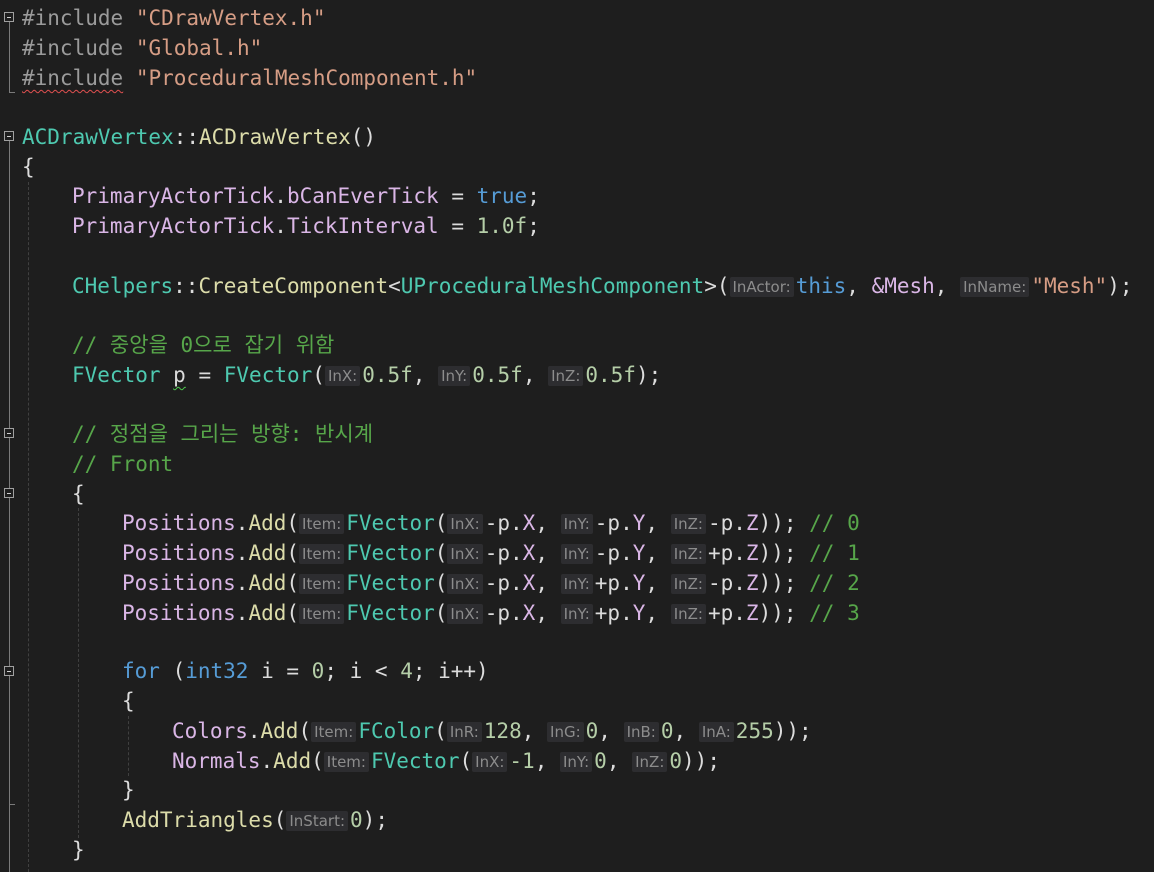  Describe the element at coordinates (9, 17) in the screenshot. I see `fold-toggle-includes` at that location.